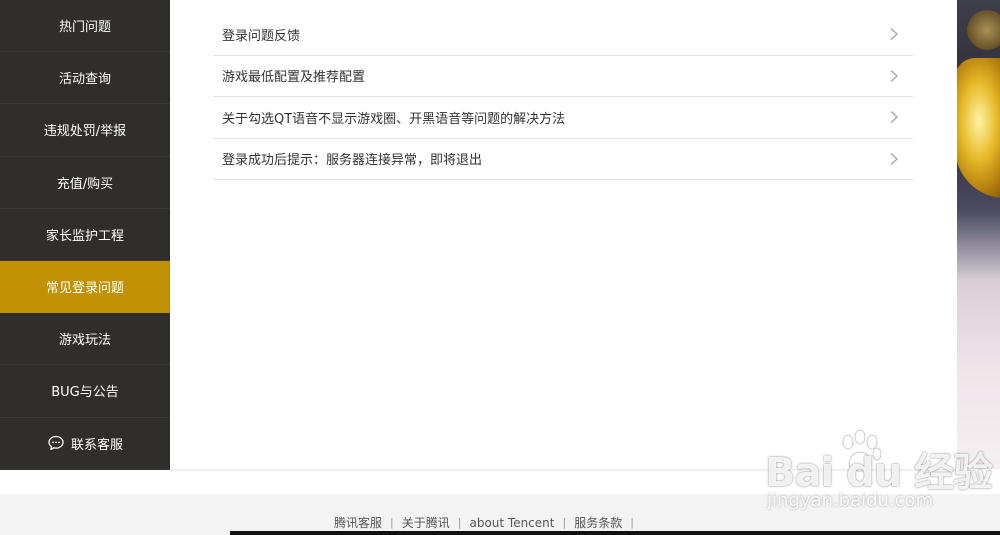 Image resolution: width=1000 pixels, height=535 pixels. What do you see at coordinates (978, 128) in the screenshot?
I see `golden-armor-decoration` at bounding box center [978, 128].